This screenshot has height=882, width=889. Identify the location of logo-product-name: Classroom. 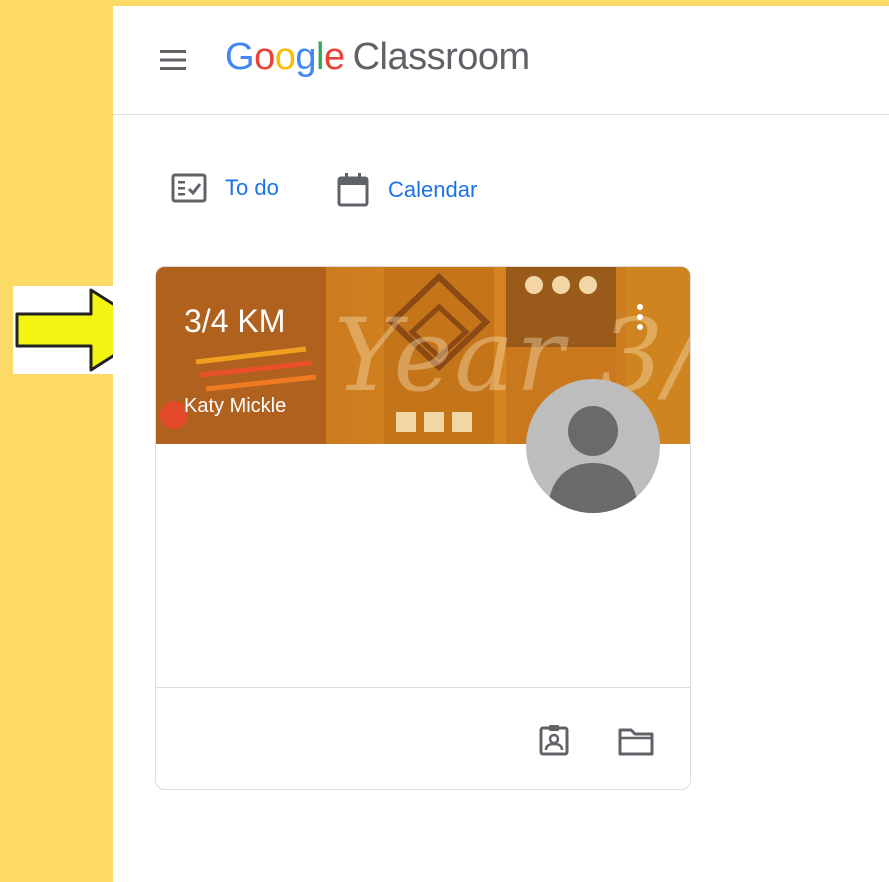
(441, 57).